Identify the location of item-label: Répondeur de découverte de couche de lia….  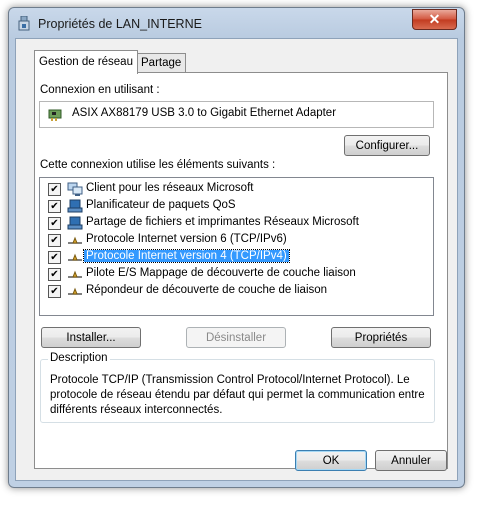
(207, 290).